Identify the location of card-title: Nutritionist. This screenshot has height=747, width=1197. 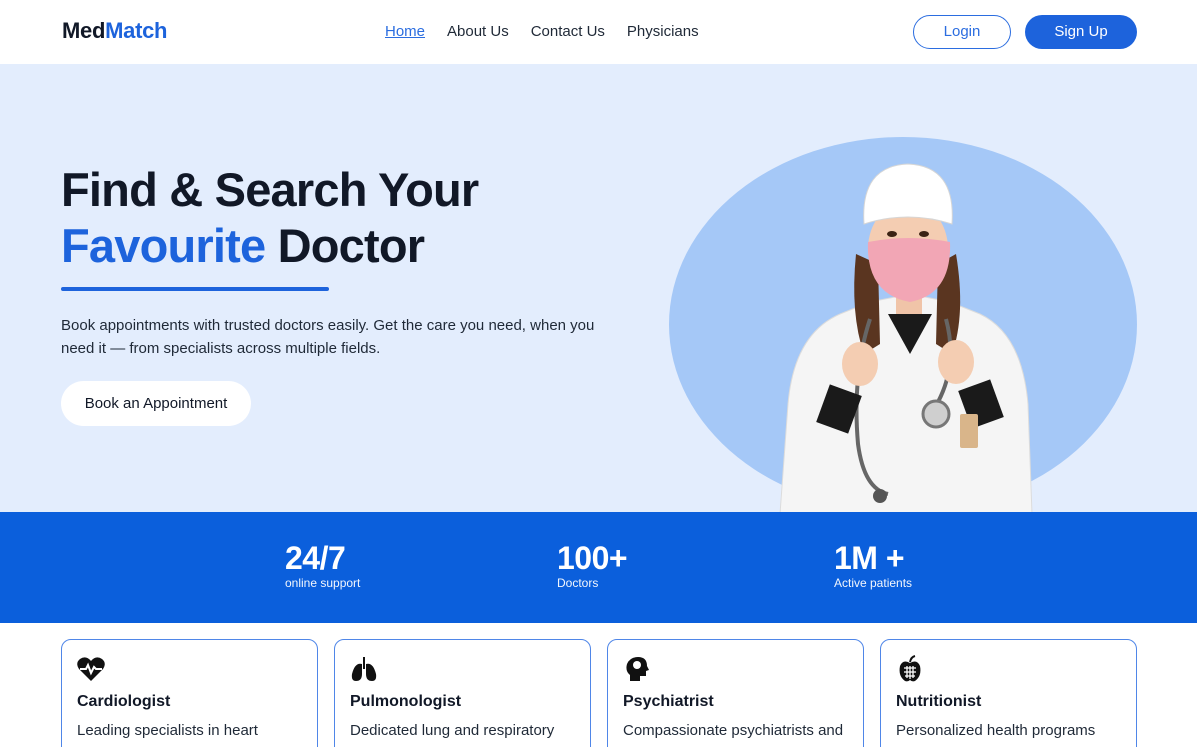
(939, 701).